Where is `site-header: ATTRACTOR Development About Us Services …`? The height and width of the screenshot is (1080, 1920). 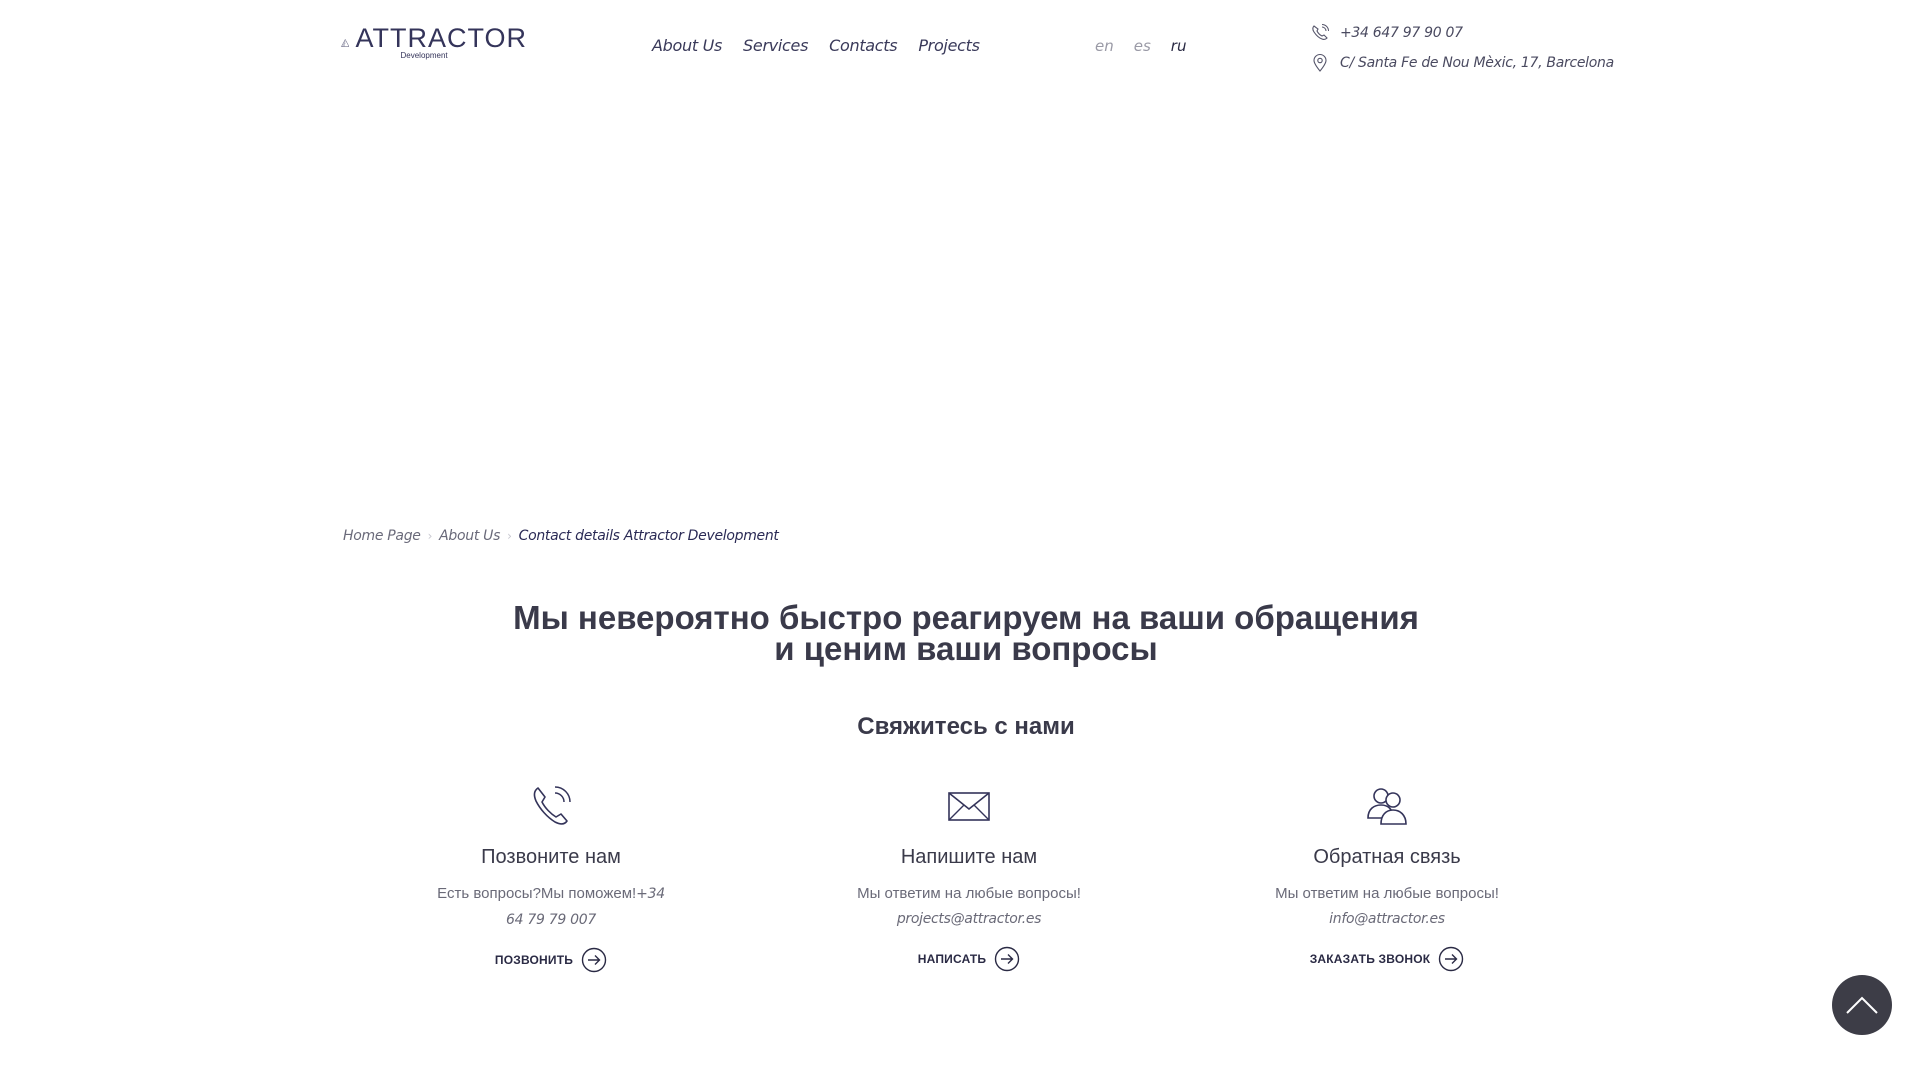 site-header: ATTRACTOR Development About Us Services … is located at coordinates (960, 45).